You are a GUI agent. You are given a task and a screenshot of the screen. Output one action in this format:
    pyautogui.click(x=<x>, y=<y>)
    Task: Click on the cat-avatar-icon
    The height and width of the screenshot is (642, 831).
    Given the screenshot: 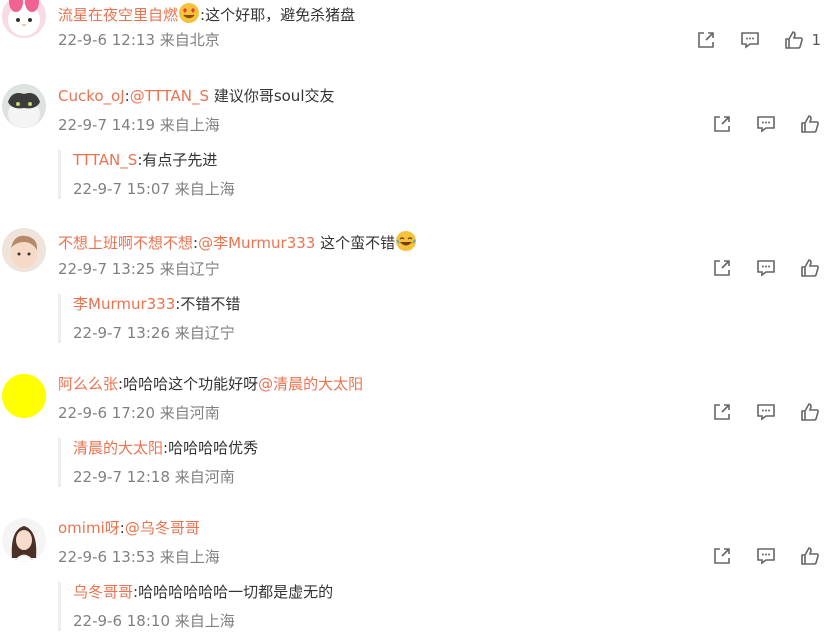 What is the action you would take?
    pyautogui.click(x=24, y=106)
    